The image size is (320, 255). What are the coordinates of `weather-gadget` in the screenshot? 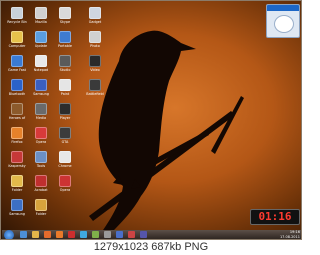 It's located at (283, 21).